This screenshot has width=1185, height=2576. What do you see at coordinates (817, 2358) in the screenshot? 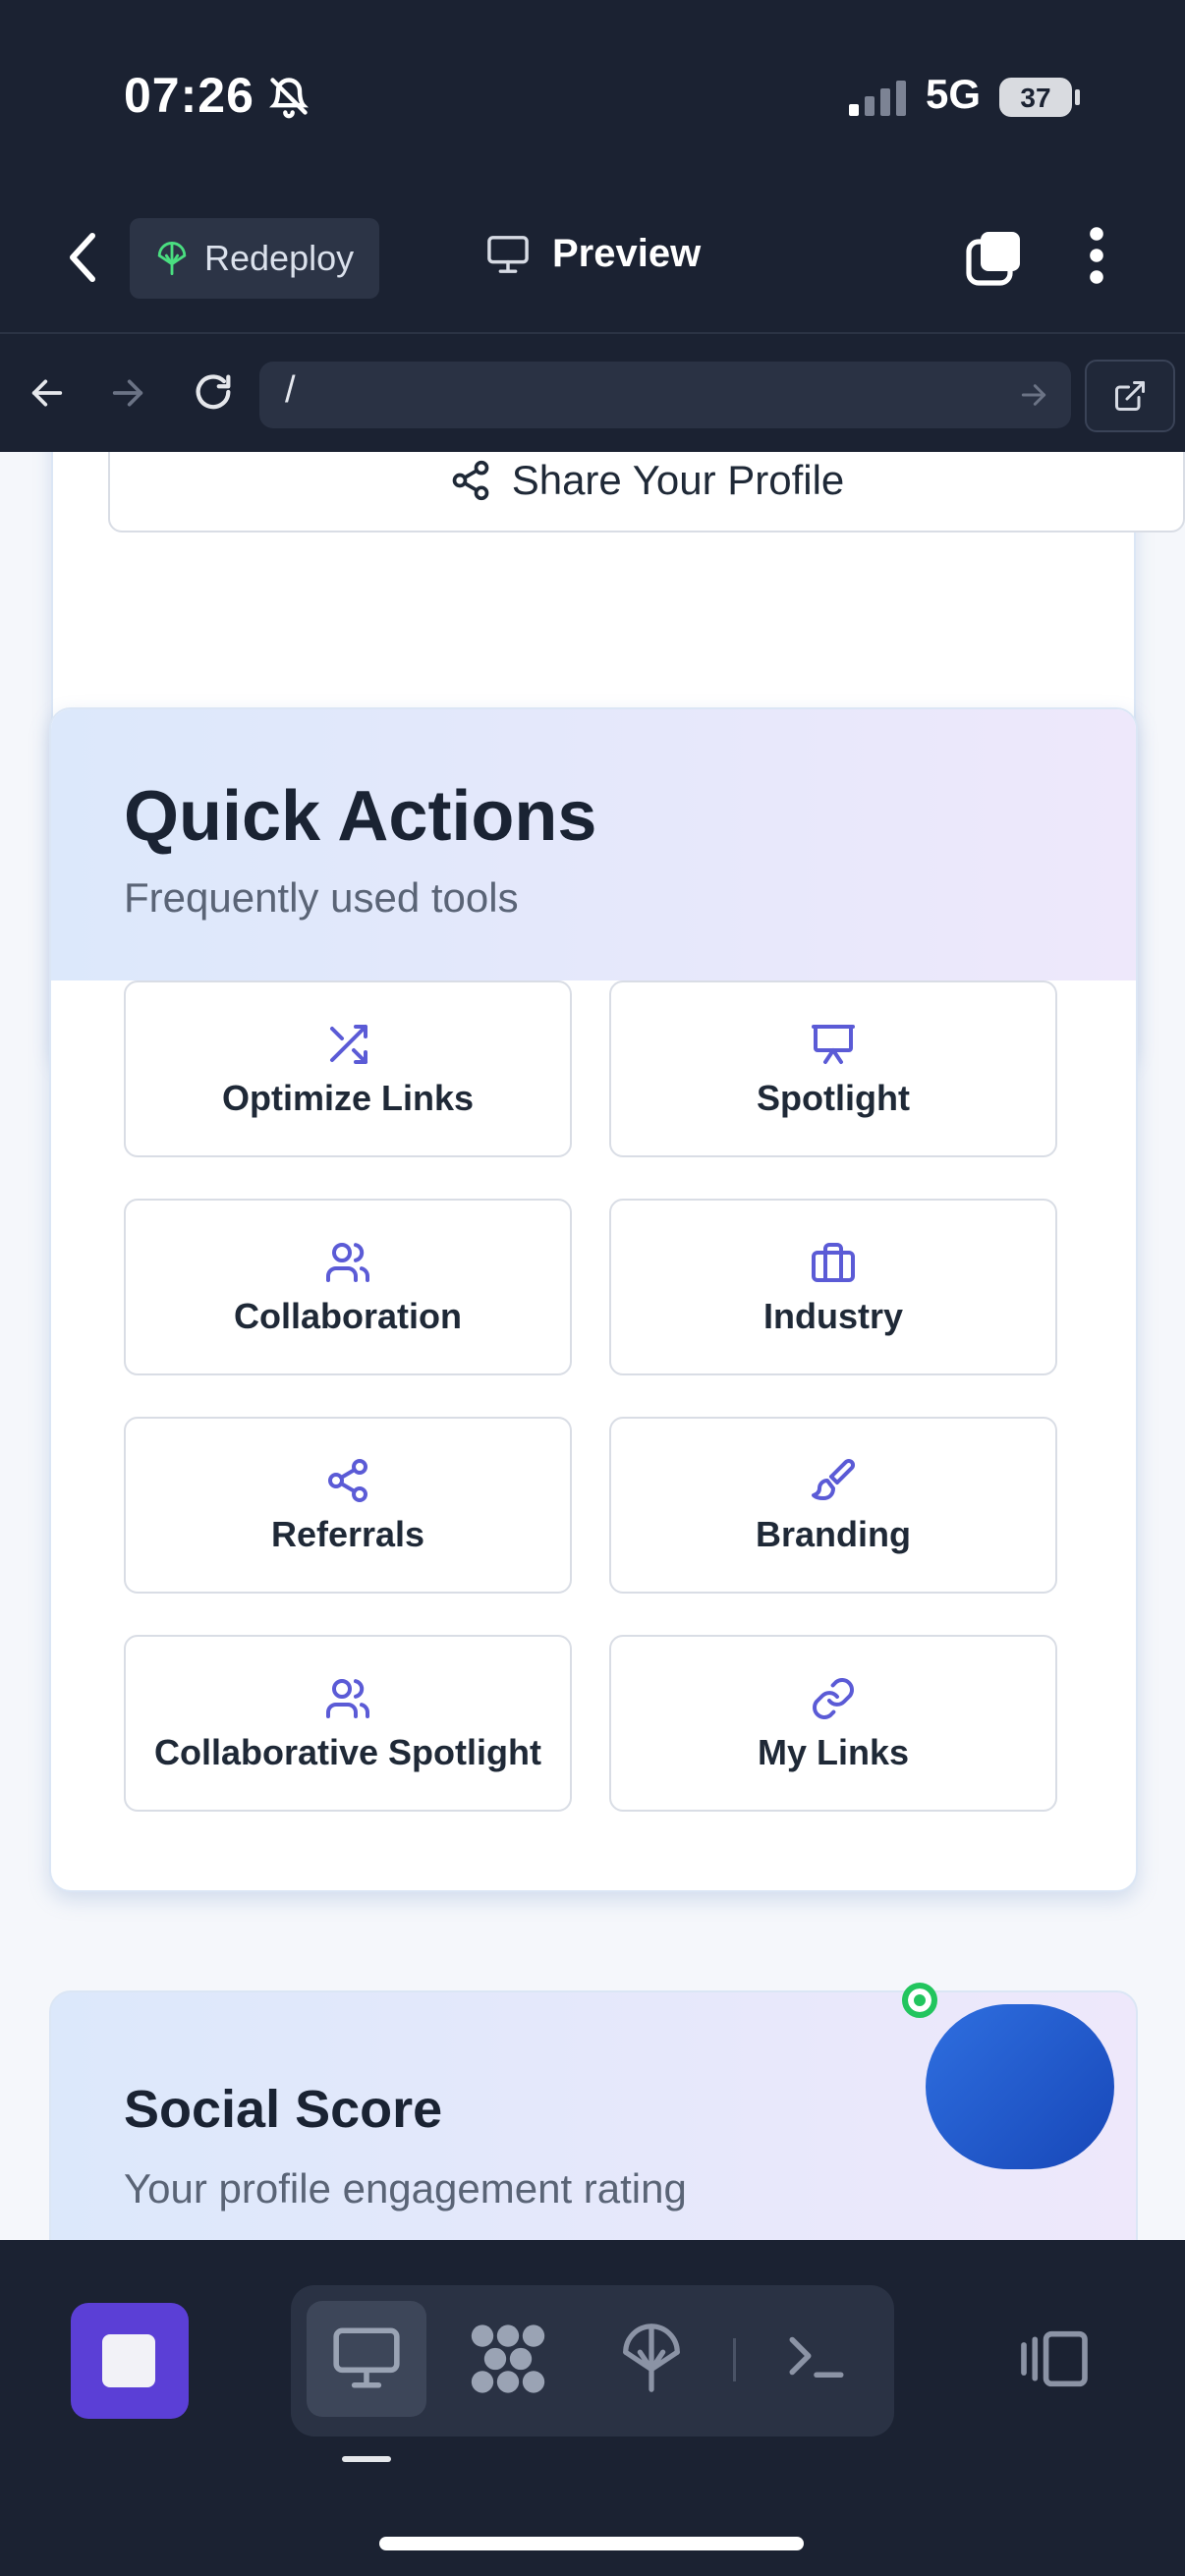
I see `terminal-icon` at bounding box center [817, 2358].